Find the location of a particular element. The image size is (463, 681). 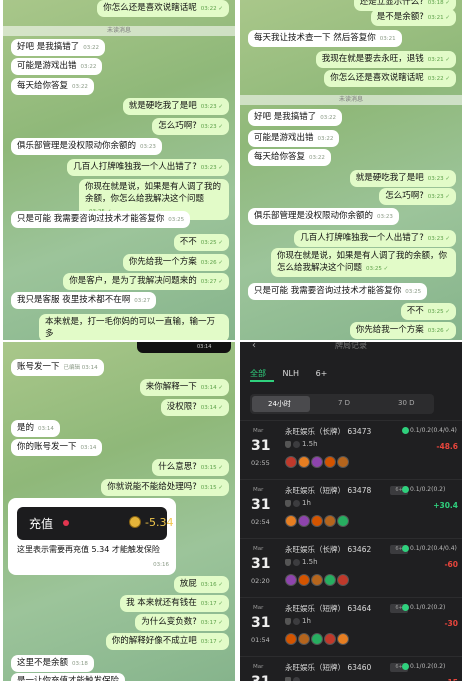

message-text: 俱乐部管理是没权限动你余额的 is located at coordinates (77, 146).